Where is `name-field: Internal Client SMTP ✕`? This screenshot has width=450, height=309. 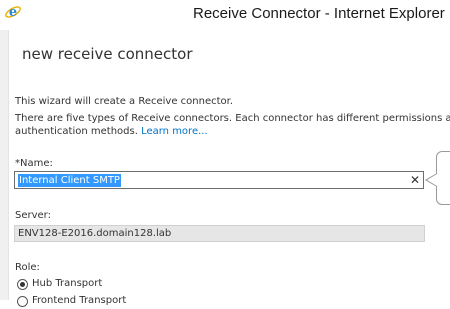
name-field: Internal Client SMTP ✕ is located at coordinates (219, 180).